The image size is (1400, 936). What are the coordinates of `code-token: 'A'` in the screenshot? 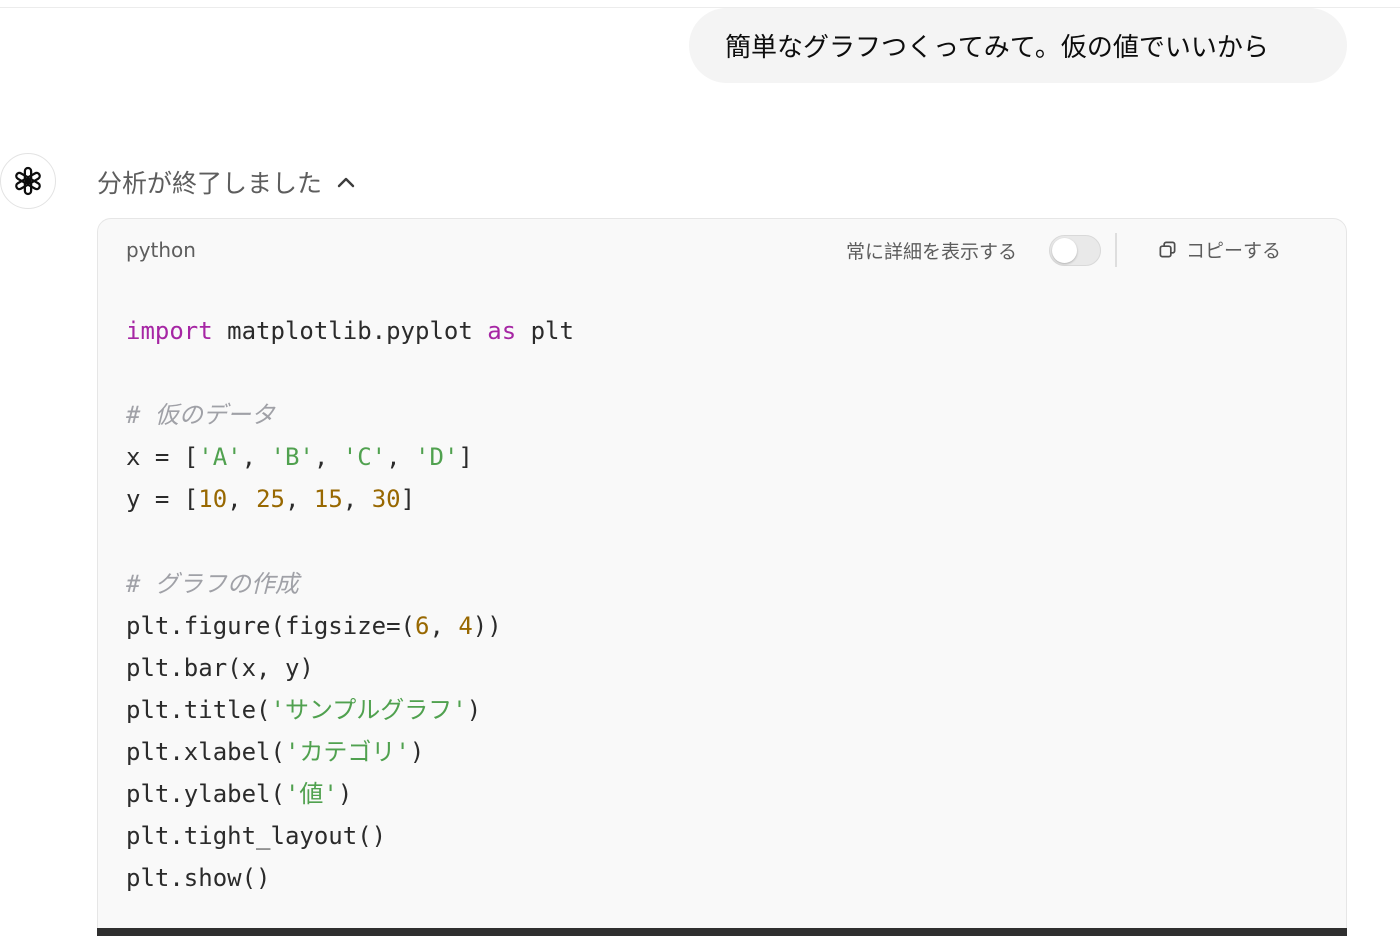 It's located at (220, 457).